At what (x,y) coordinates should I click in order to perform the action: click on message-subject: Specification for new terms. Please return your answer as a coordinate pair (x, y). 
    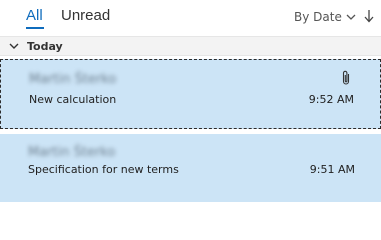
    Looking at the image, I should click on (103, 169).